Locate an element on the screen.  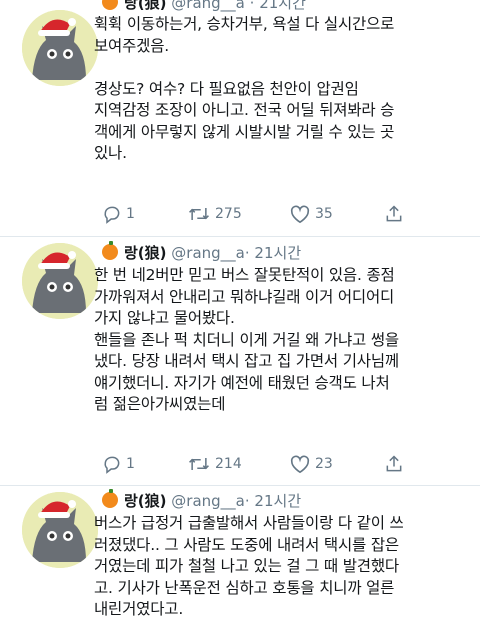
tweet-actions: 1 275 35 is located at coordinates (259, 214).